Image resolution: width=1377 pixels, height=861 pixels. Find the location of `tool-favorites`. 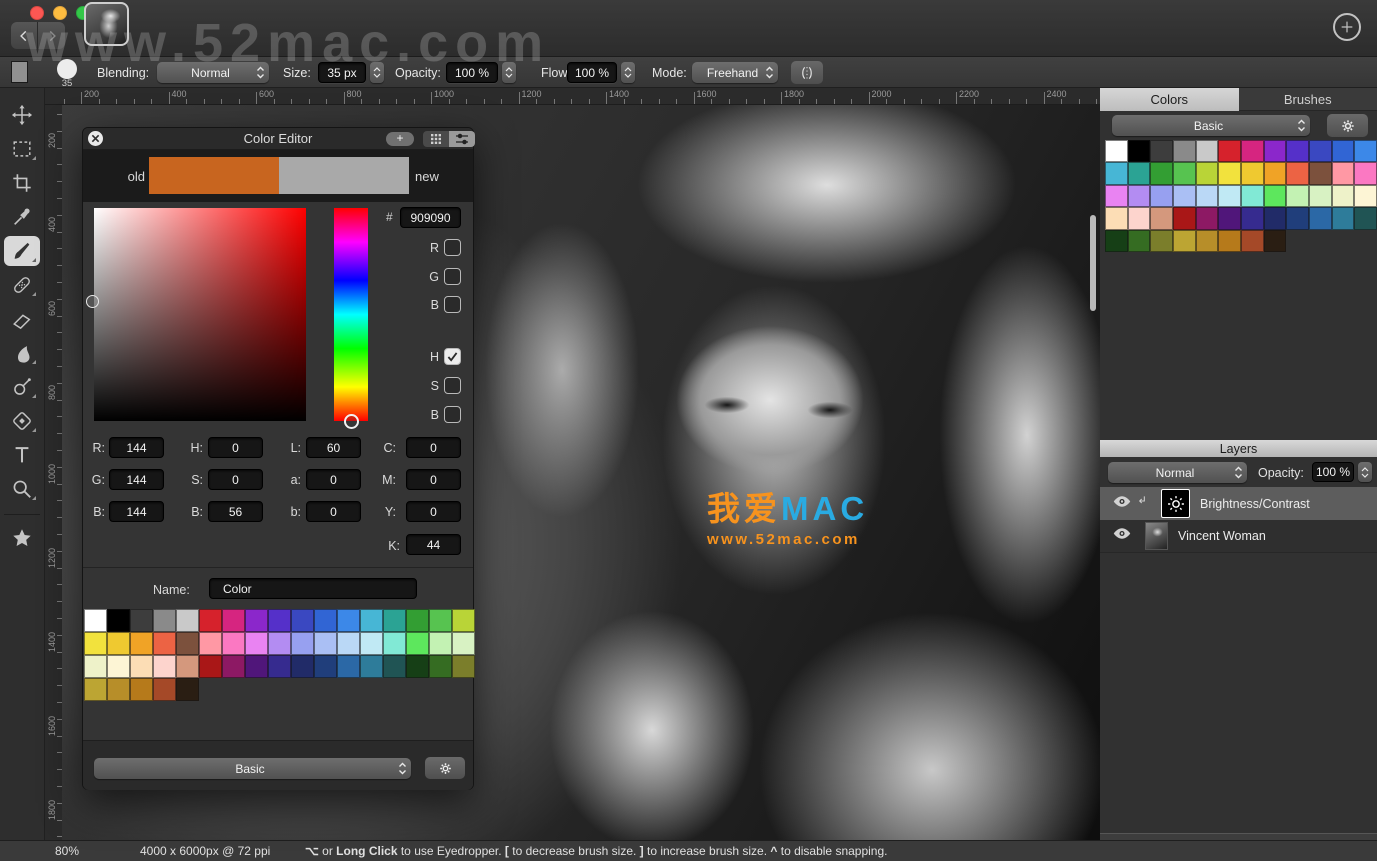

tool-favorites is located at coordinates (22, 538).